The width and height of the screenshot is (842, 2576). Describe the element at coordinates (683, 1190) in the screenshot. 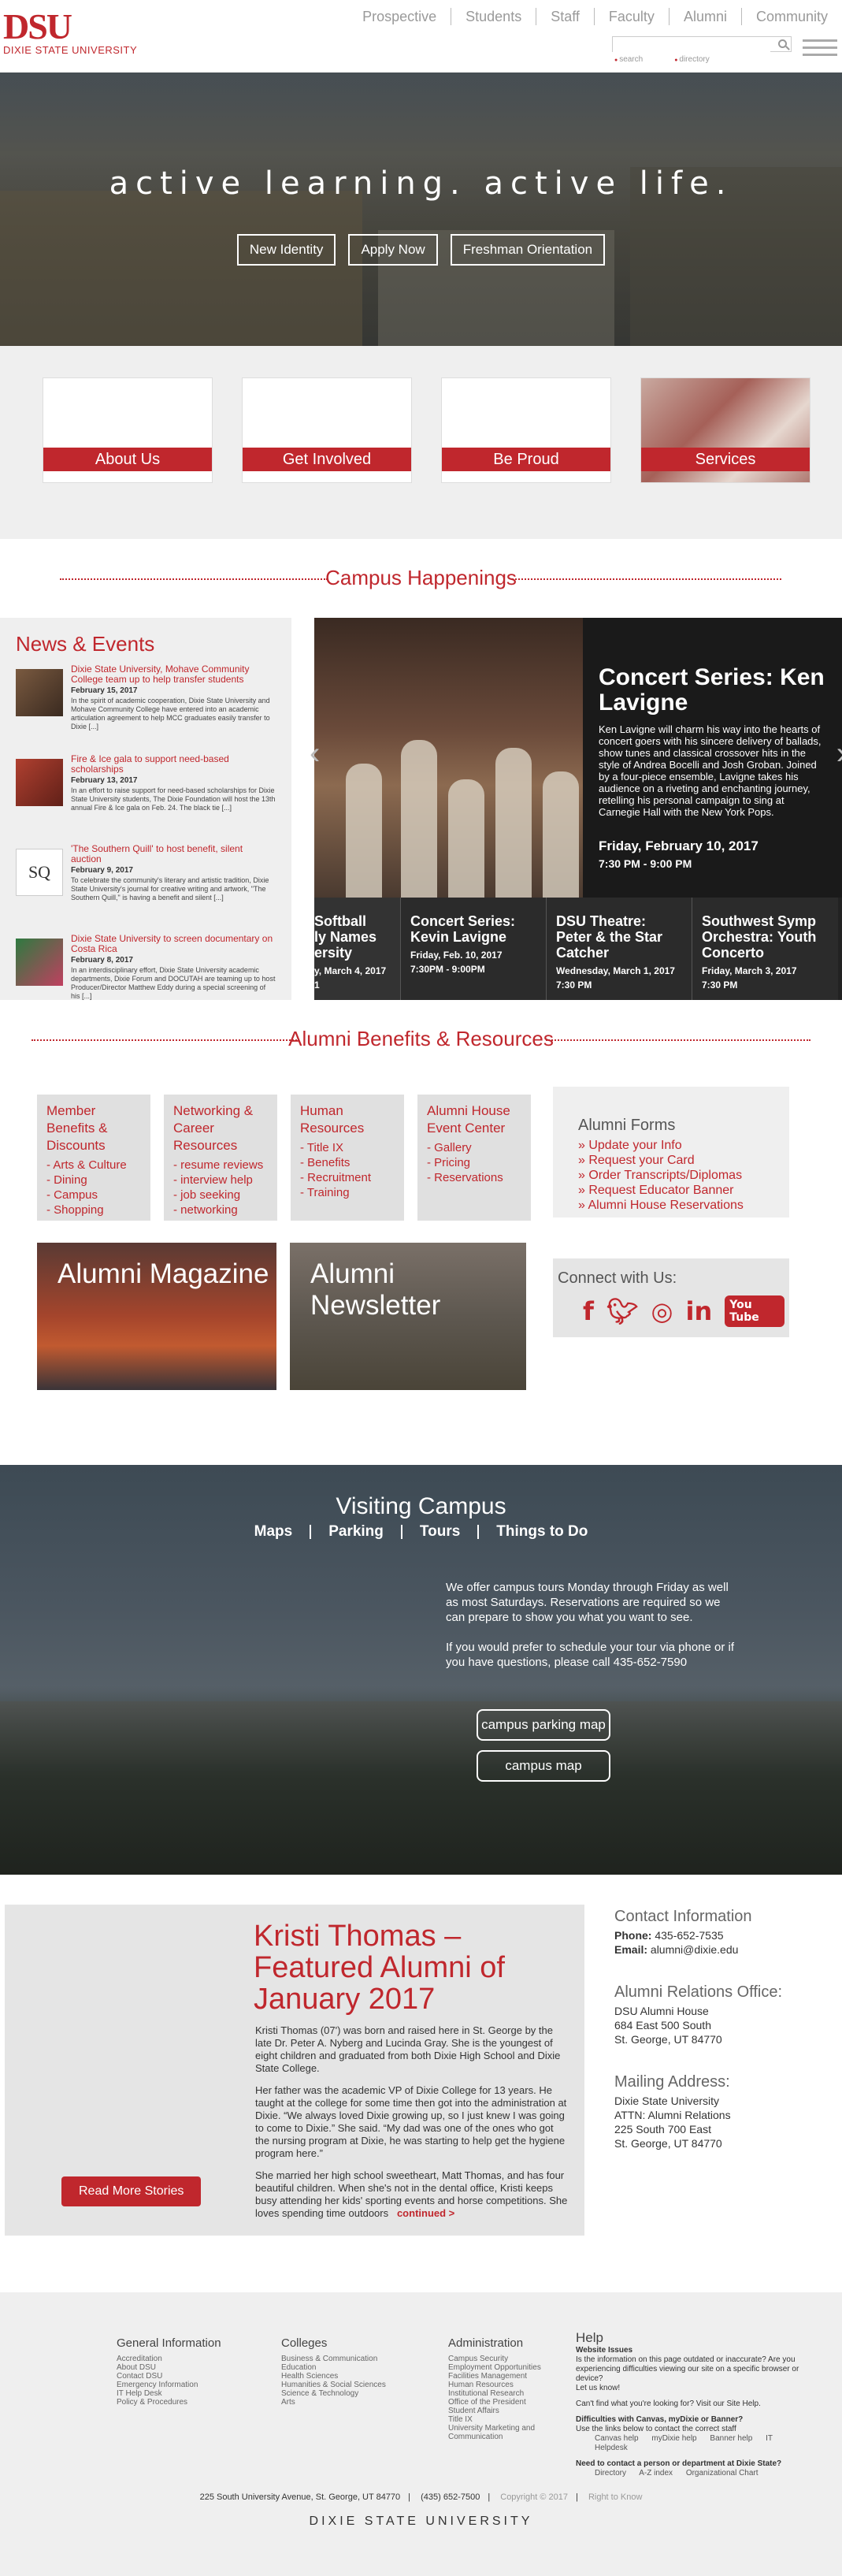

I see `form-link: Request Educator Banner` at that location.